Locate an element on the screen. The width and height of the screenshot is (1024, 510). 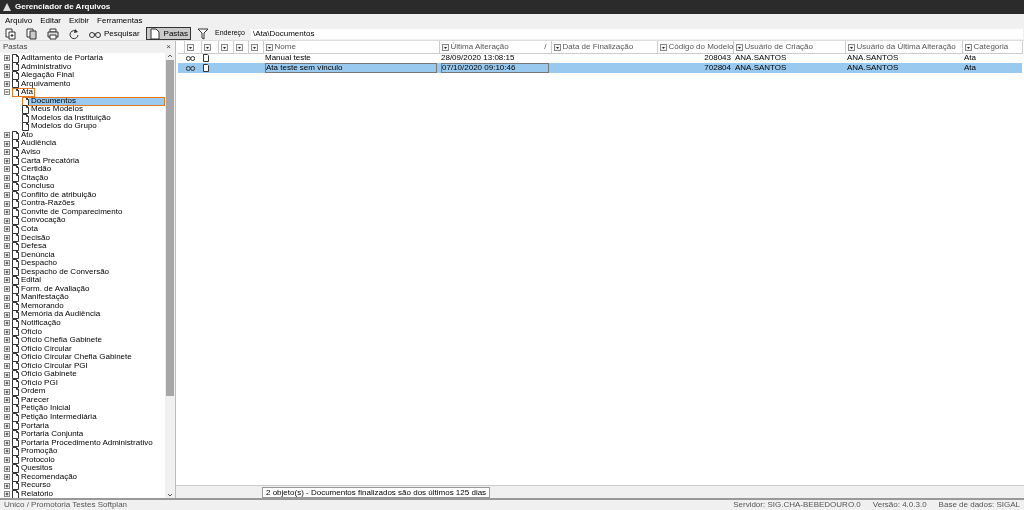
tree-item: Portaria Conjunta is located at coordinates (52, 434).